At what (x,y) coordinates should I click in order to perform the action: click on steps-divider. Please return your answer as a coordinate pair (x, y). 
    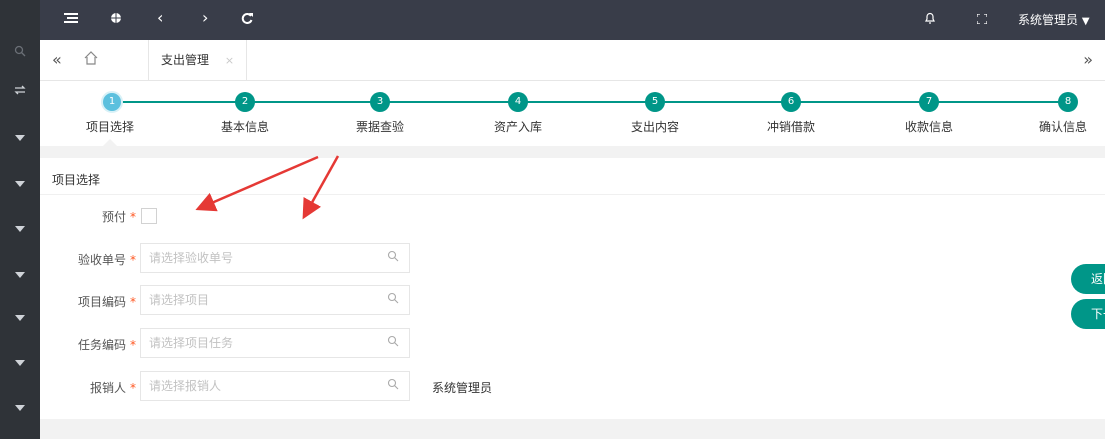
    Looking at the image, I should click on (572, 152).